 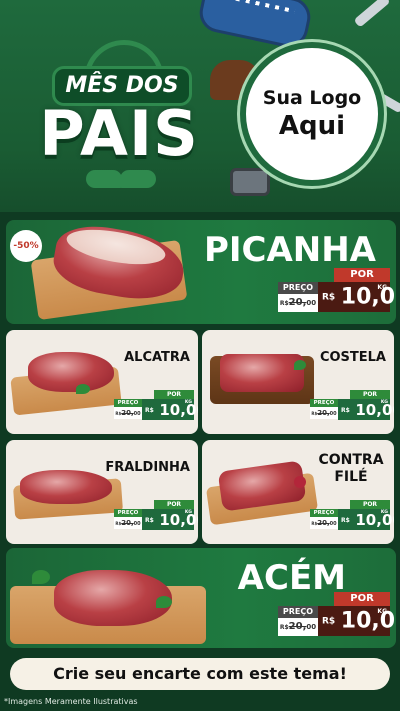 What do you see at coordinates (351, 477) in the screenshot?
I see `product-name-line2: FILÉ` at bounding box center [351, 477].